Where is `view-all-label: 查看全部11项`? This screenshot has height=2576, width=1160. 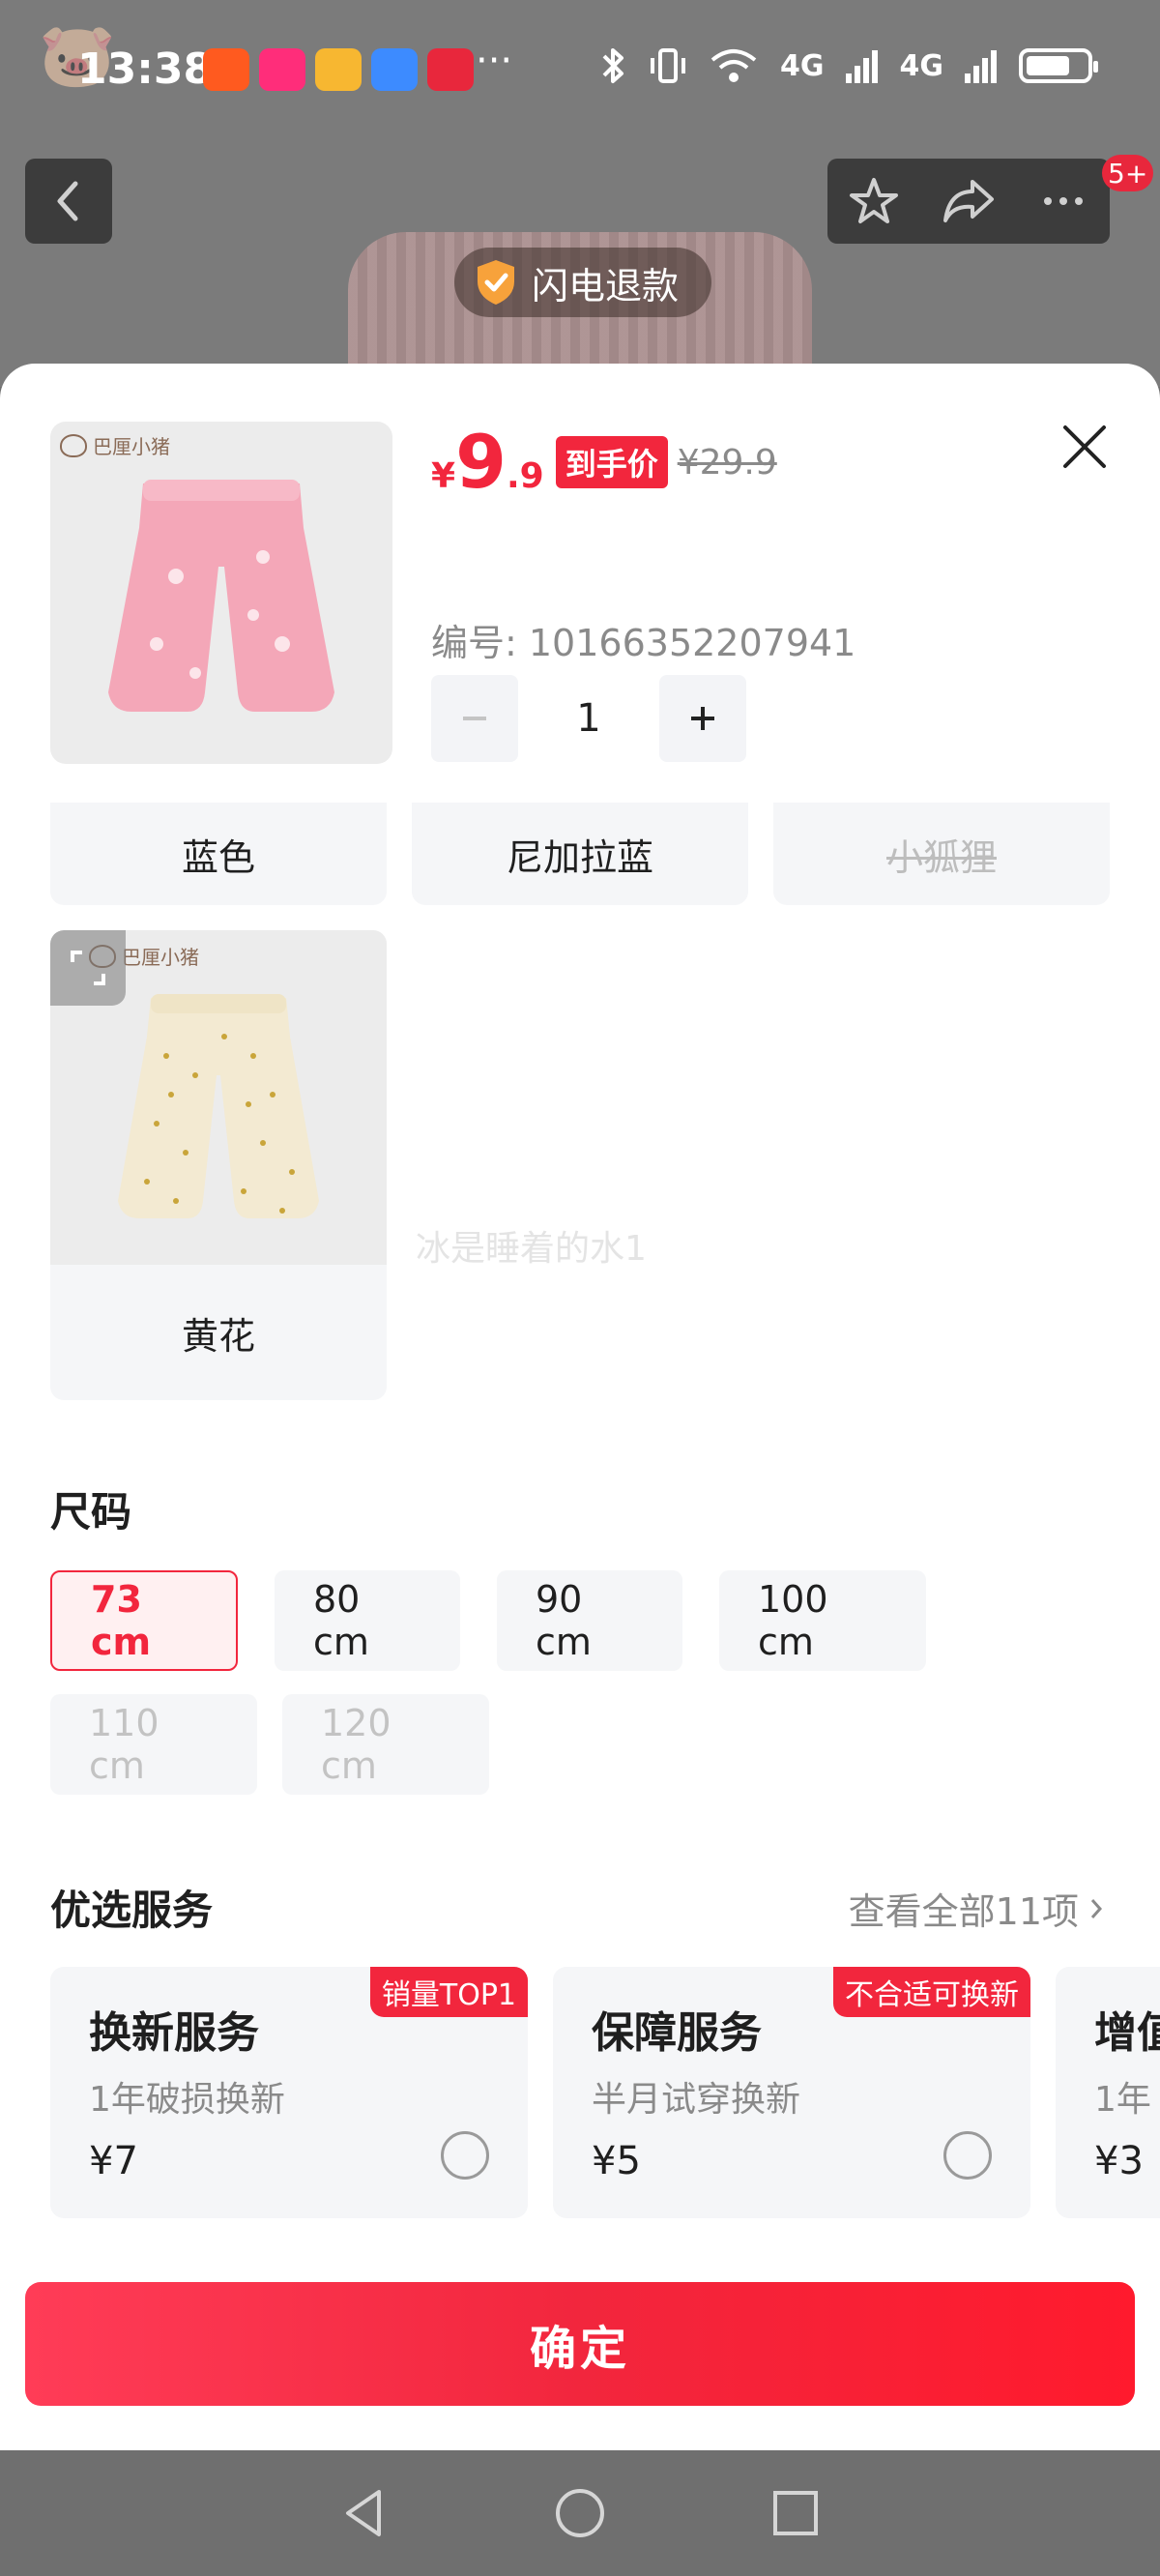 view-all-label: 查看全部11项 is located at coordinates (963, 1911).